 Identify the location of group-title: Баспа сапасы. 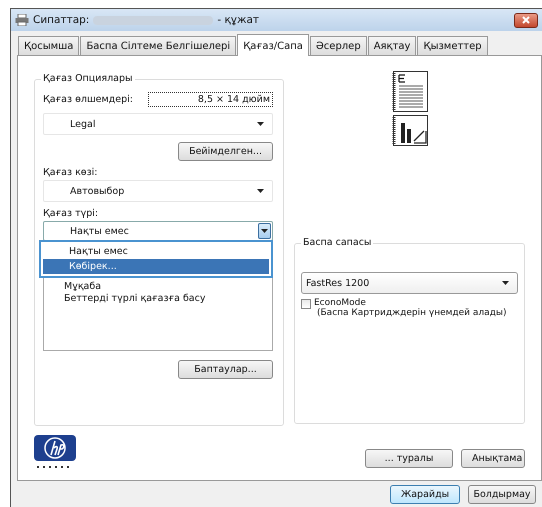
(337, 242).